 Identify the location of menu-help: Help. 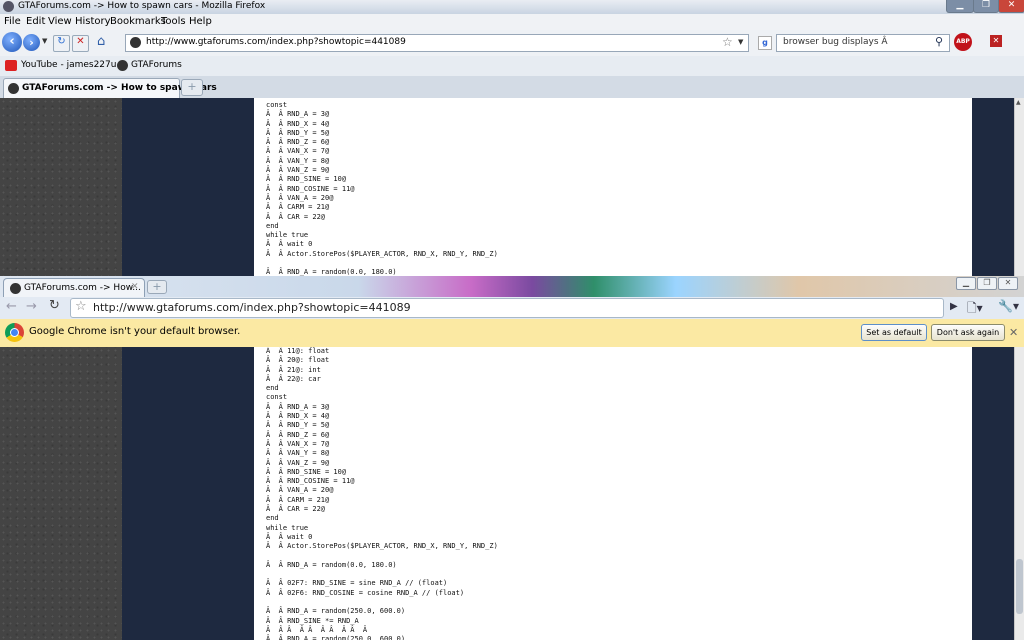
(200, 21).